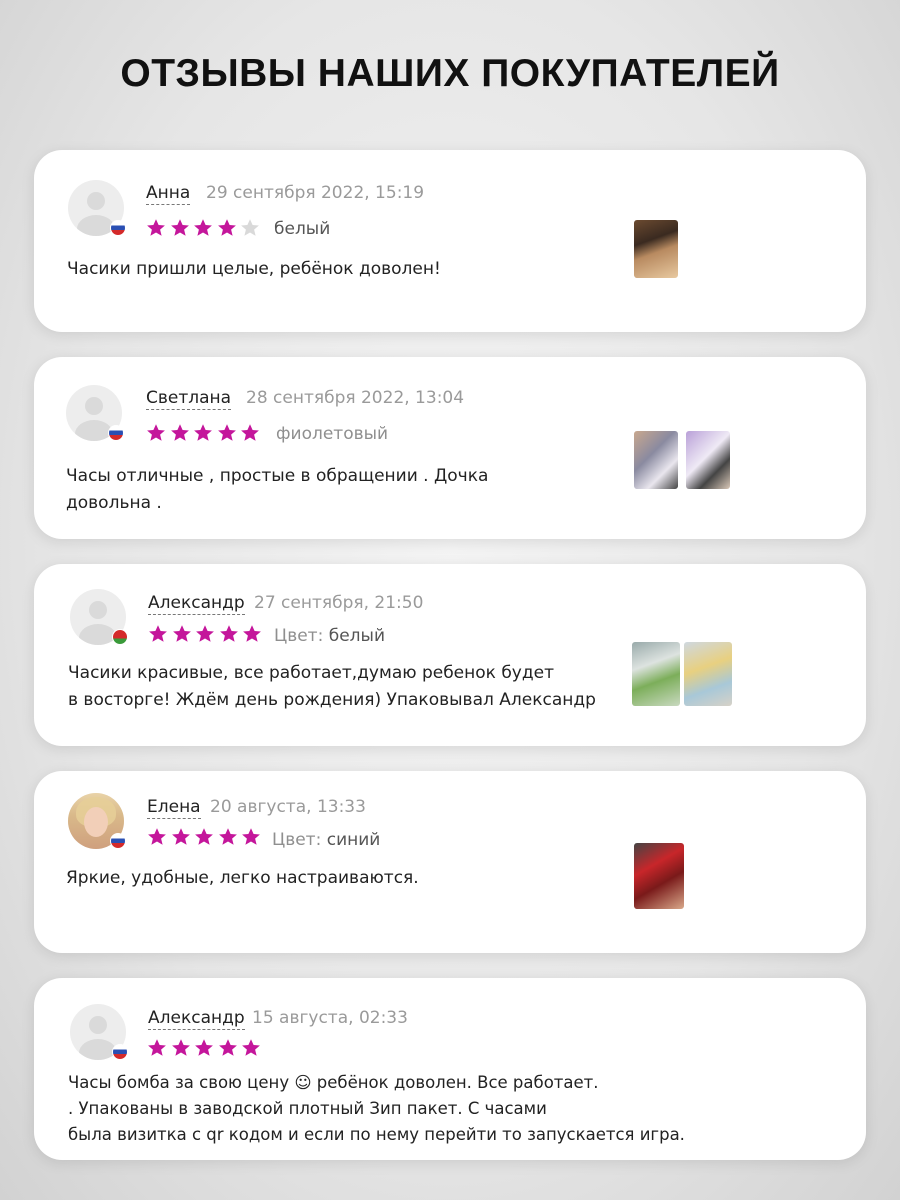 The height and width of the screenshot is (1200, 900). Describe the element at coordinates (450, 73) in the screenshot. I see `page-title: ОТЗЫВЫ НАШИХ ПОКУПАТЕЛЕЙ` at that location.